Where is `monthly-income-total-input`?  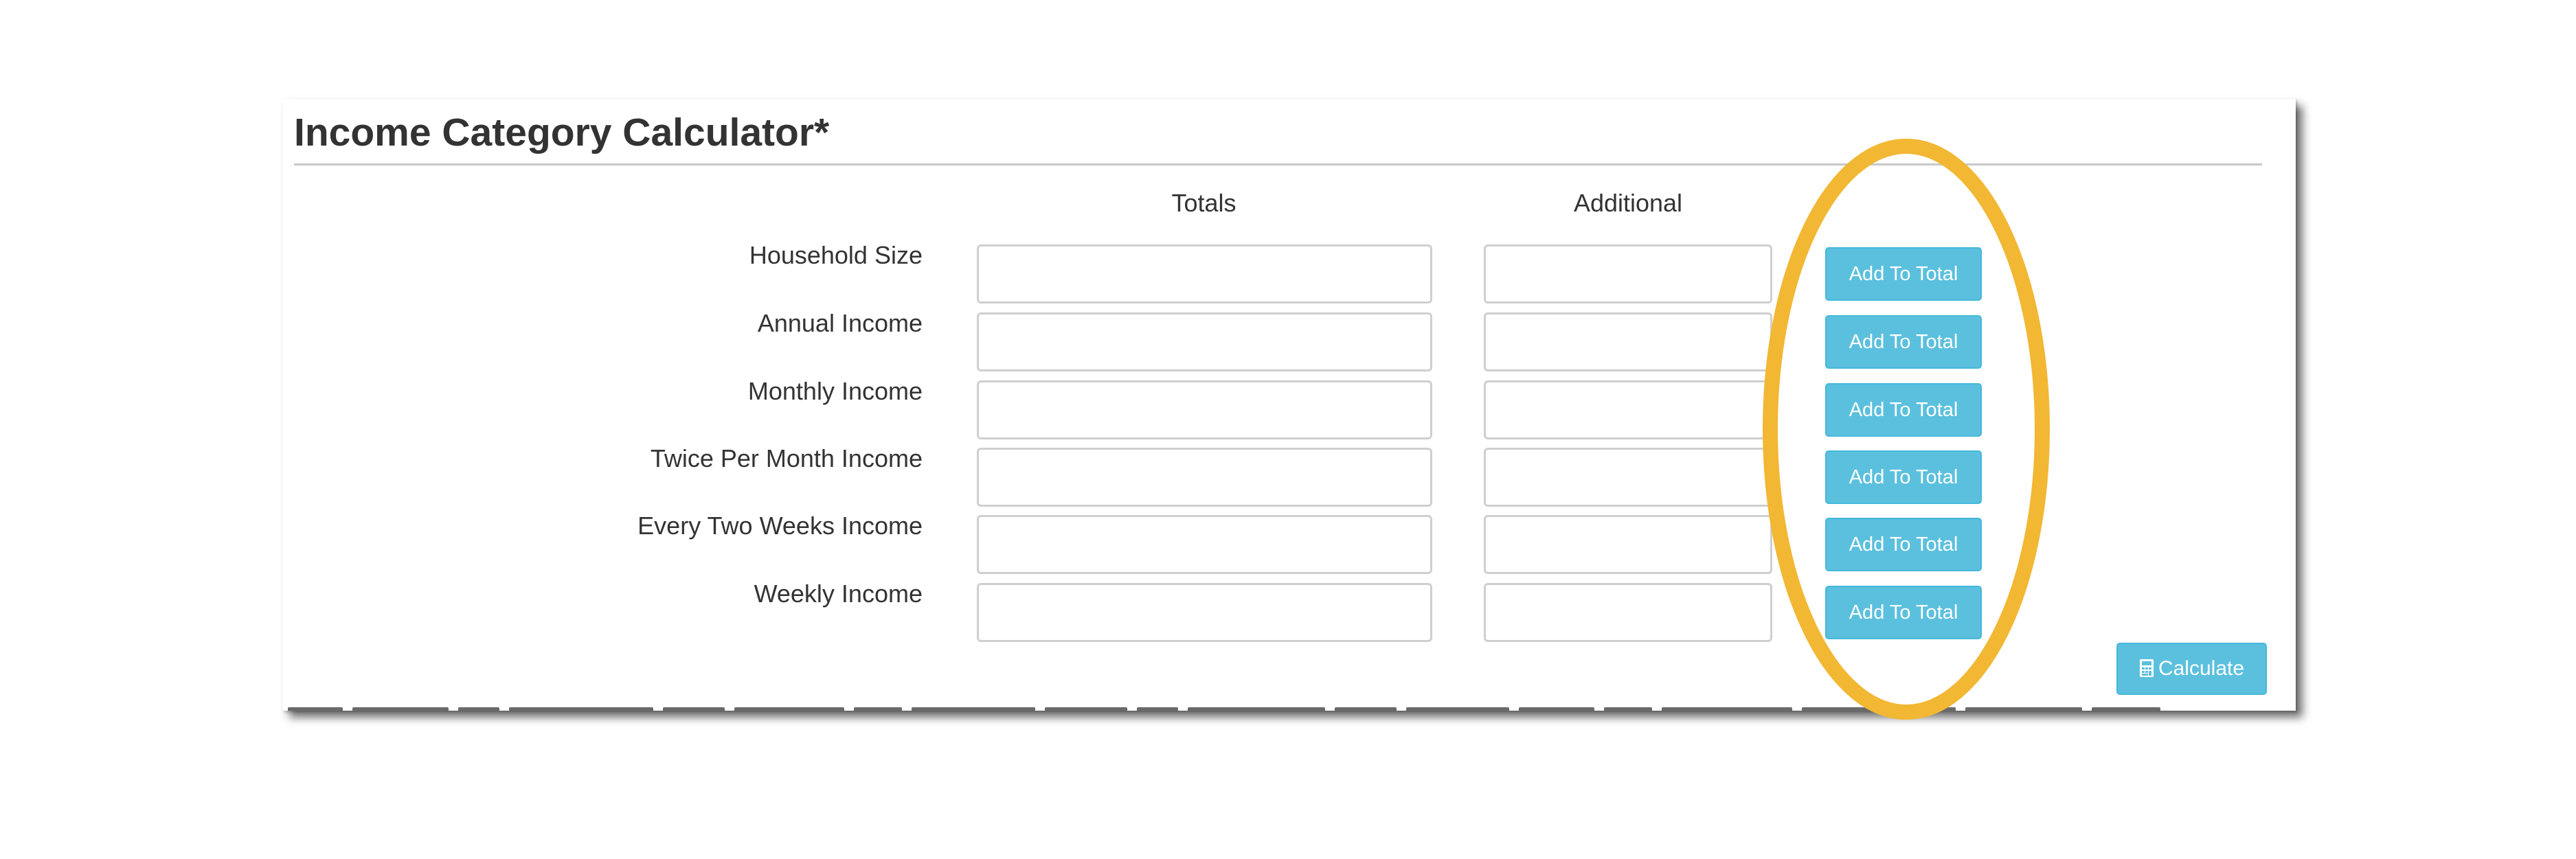
monthly-income-total-input is located at coordinates (1204, 409).